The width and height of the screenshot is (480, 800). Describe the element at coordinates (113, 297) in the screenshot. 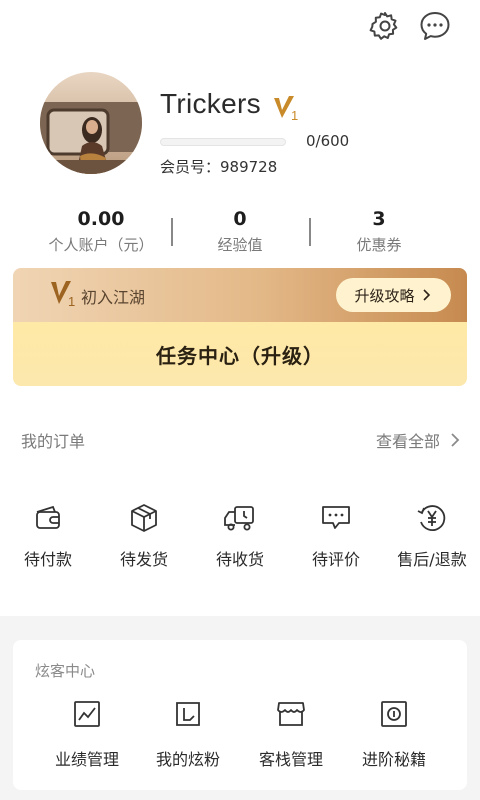

I see `level-name: 初入江湖` at that location.